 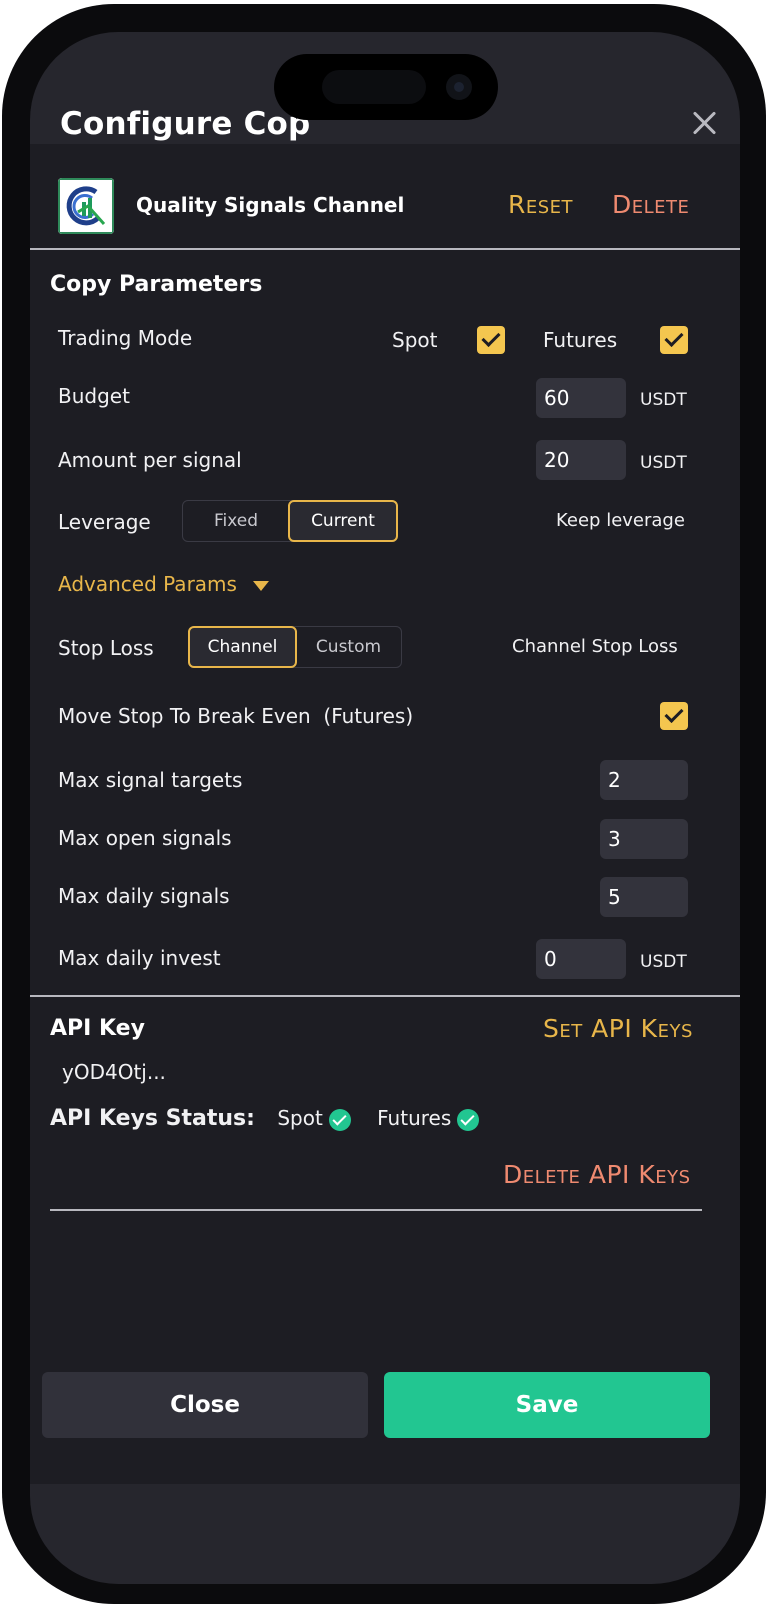 I want to click on advanced-params-toggle: Advanced Params, so click(x=163, y=584).